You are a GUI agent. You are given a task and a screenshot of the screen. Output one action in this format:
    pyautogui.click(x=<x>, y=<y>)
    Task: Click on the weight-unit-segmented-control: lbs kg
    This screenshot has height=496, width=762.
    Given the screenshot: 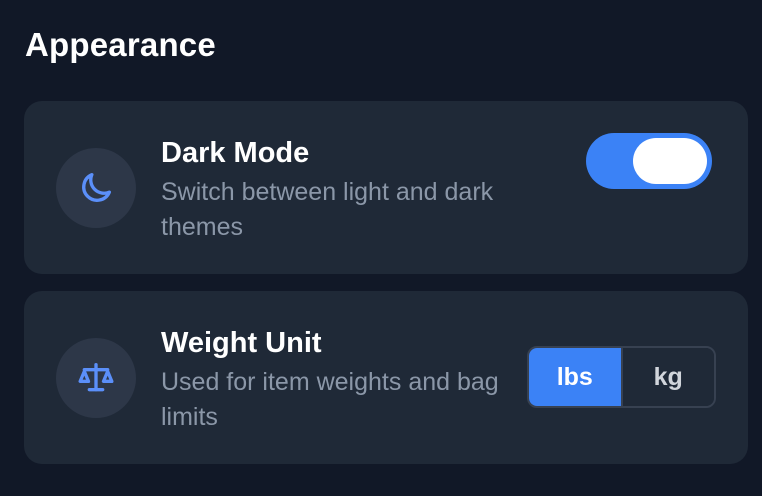 What is the action you would take?
    pyautogui.click(x=621, y=377)
    